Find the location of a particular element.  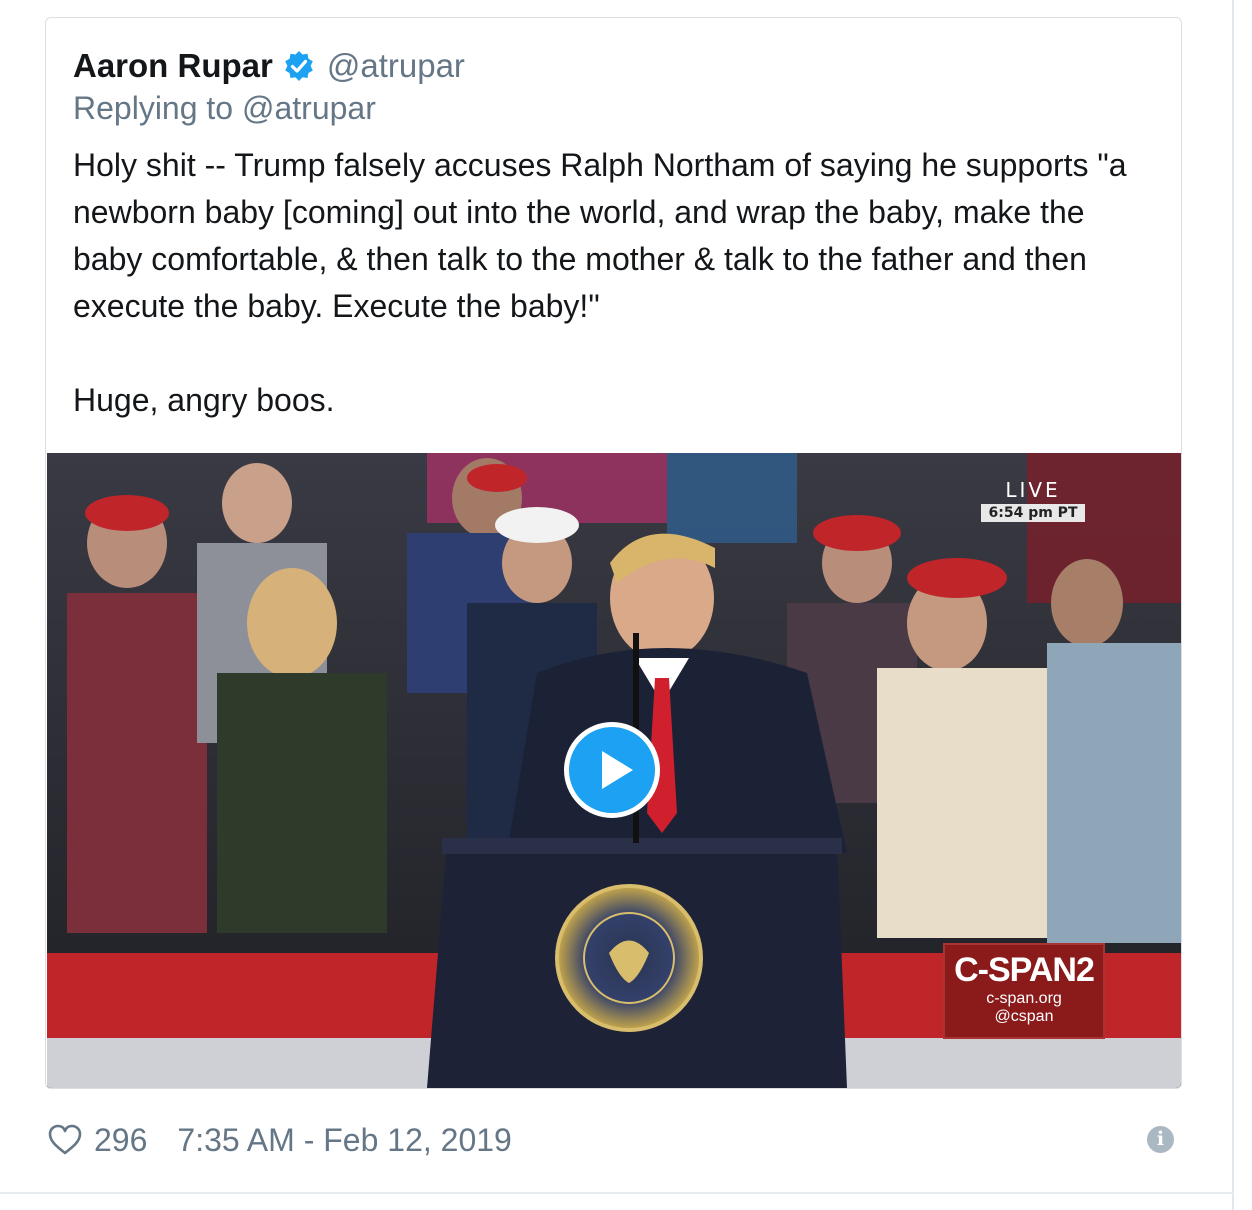

display-name: Aaron Rupar is located at coordinates (173, 66).